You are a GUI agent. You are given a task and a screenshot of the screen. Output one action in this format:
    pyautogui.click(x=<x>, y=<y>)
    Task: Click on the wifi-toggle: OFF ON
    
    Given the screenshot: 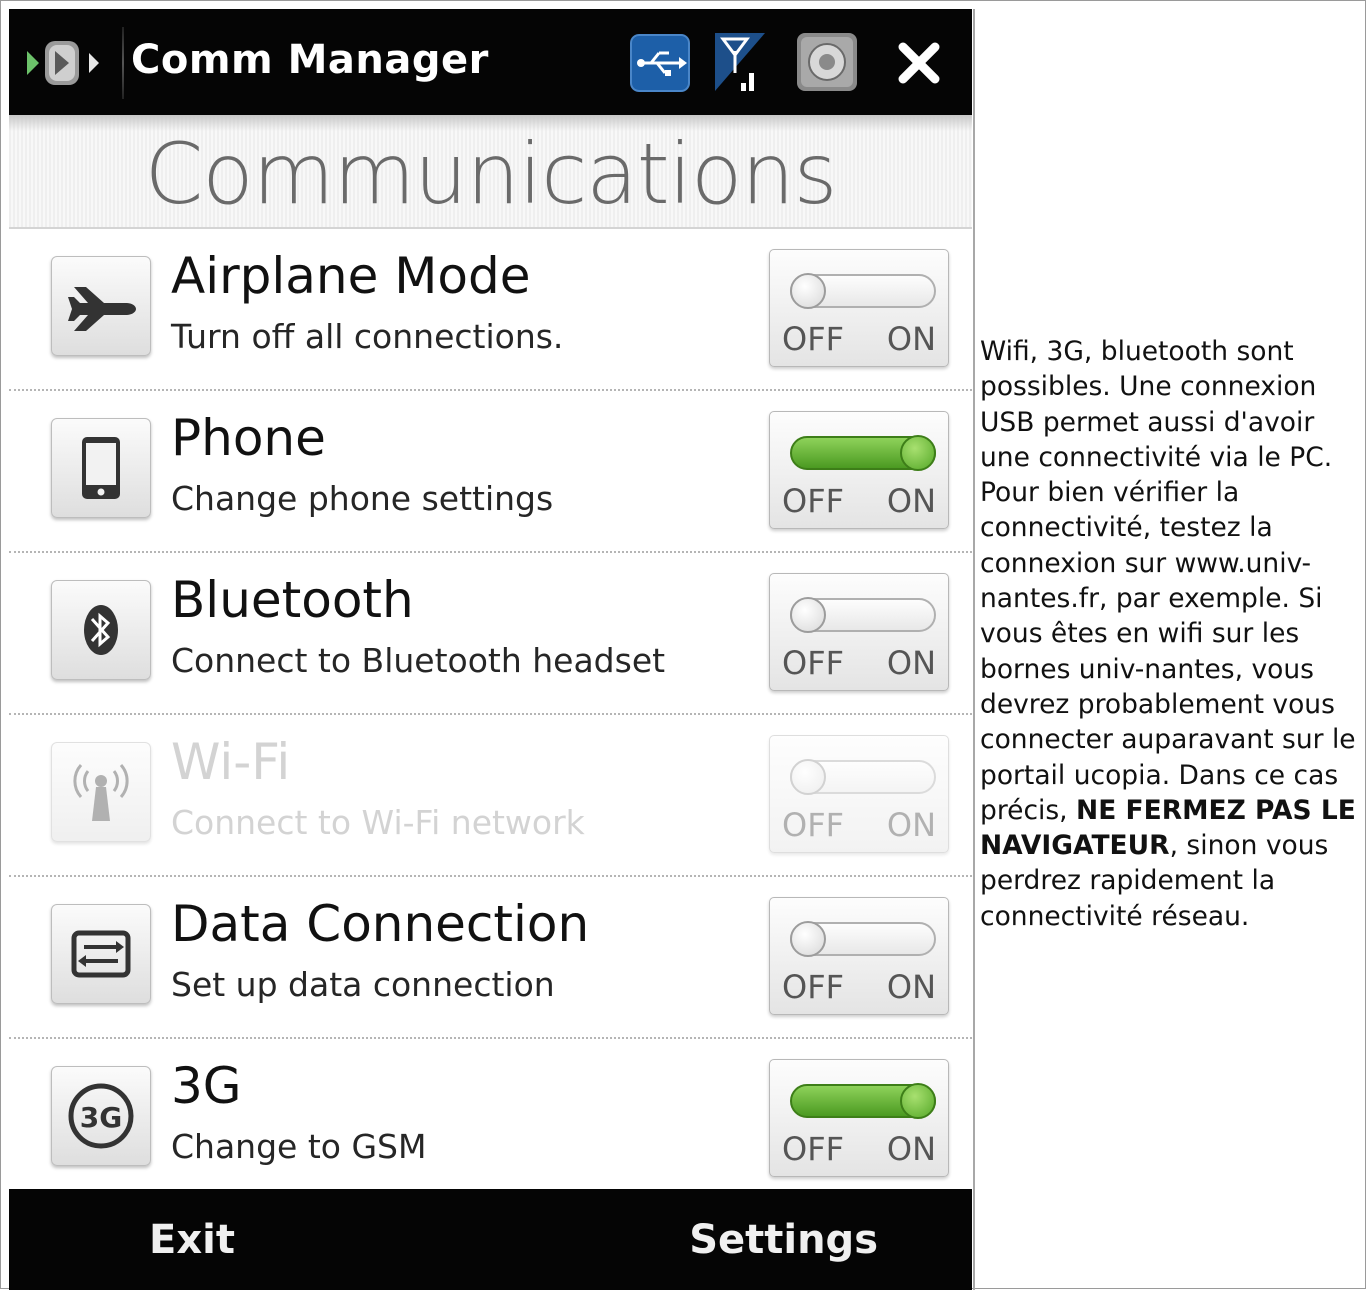 What is the action you would take?
    pyautogui.click(x=859, y=794)
    